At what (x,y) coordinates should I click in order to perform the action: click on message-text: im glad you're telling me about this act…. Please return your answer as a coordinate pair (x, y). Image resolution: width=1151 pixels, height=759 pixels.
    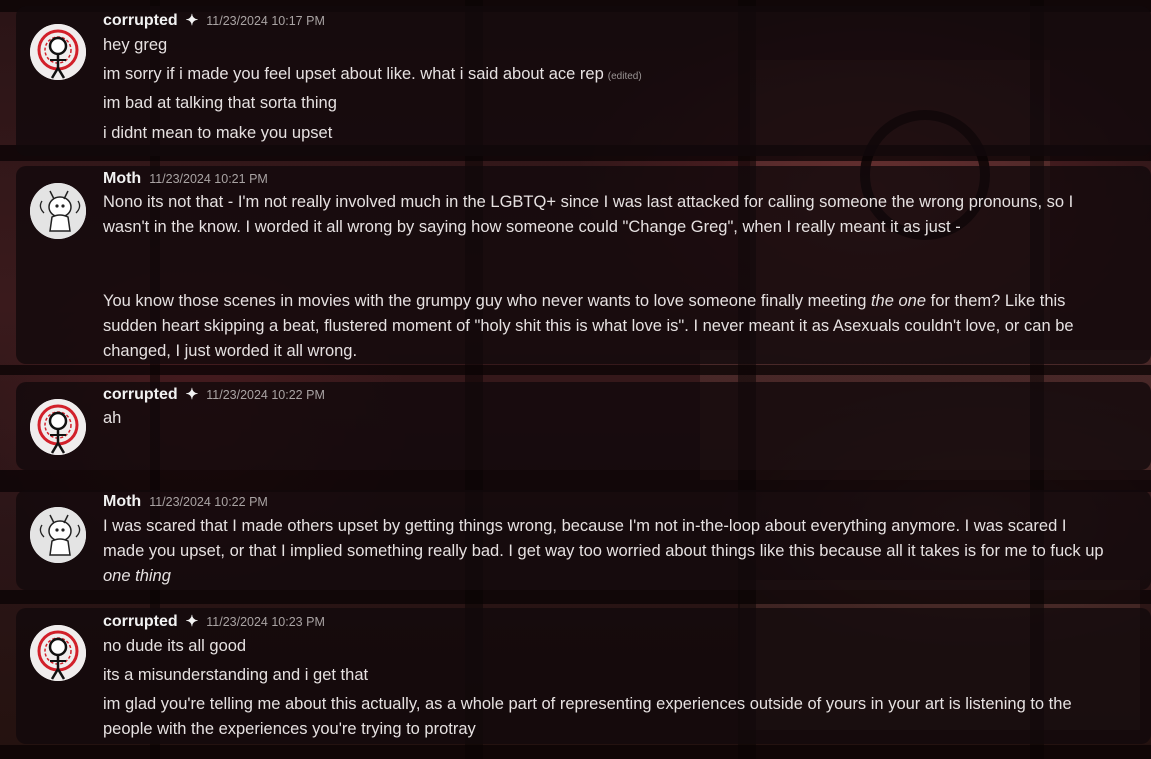
    Looking at the image, I should click on (587, 716).